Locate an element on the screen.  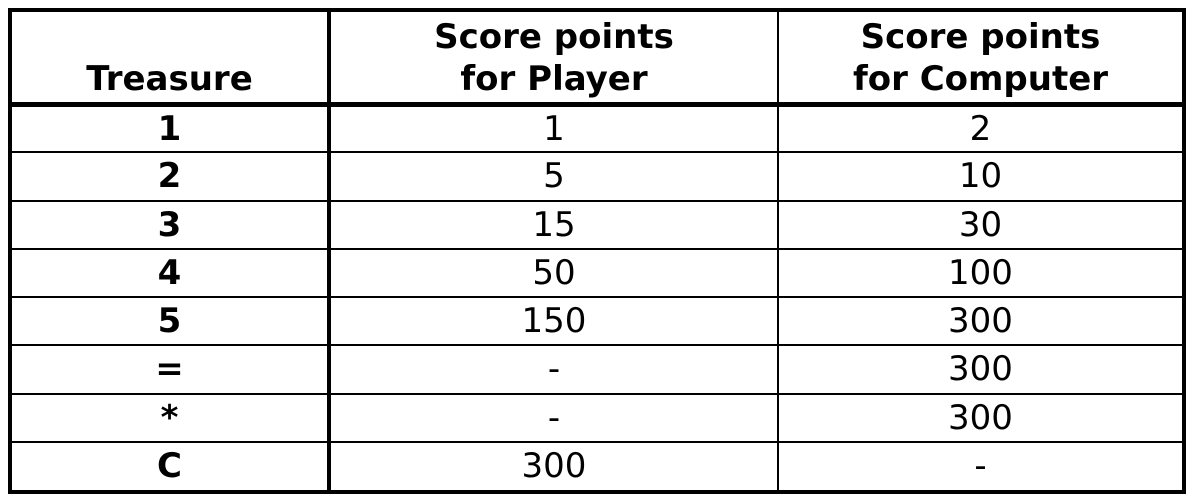
table-row: 3 15 30 is located at coordinates (597, 224).